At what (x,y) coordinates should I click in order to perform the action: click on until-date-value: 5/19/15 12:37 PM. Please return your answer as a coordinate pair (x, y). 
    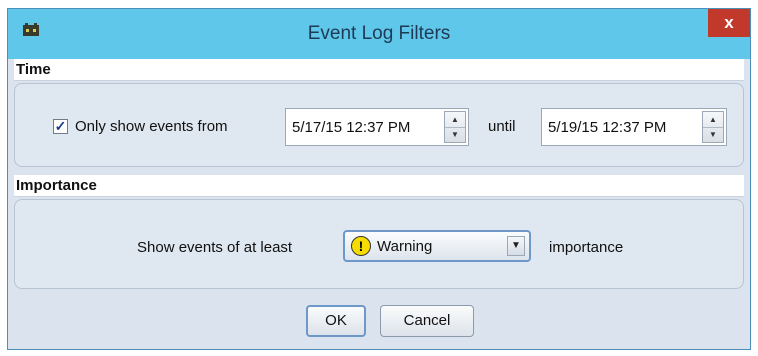
    Looking at the image, I should click on (607, 127).